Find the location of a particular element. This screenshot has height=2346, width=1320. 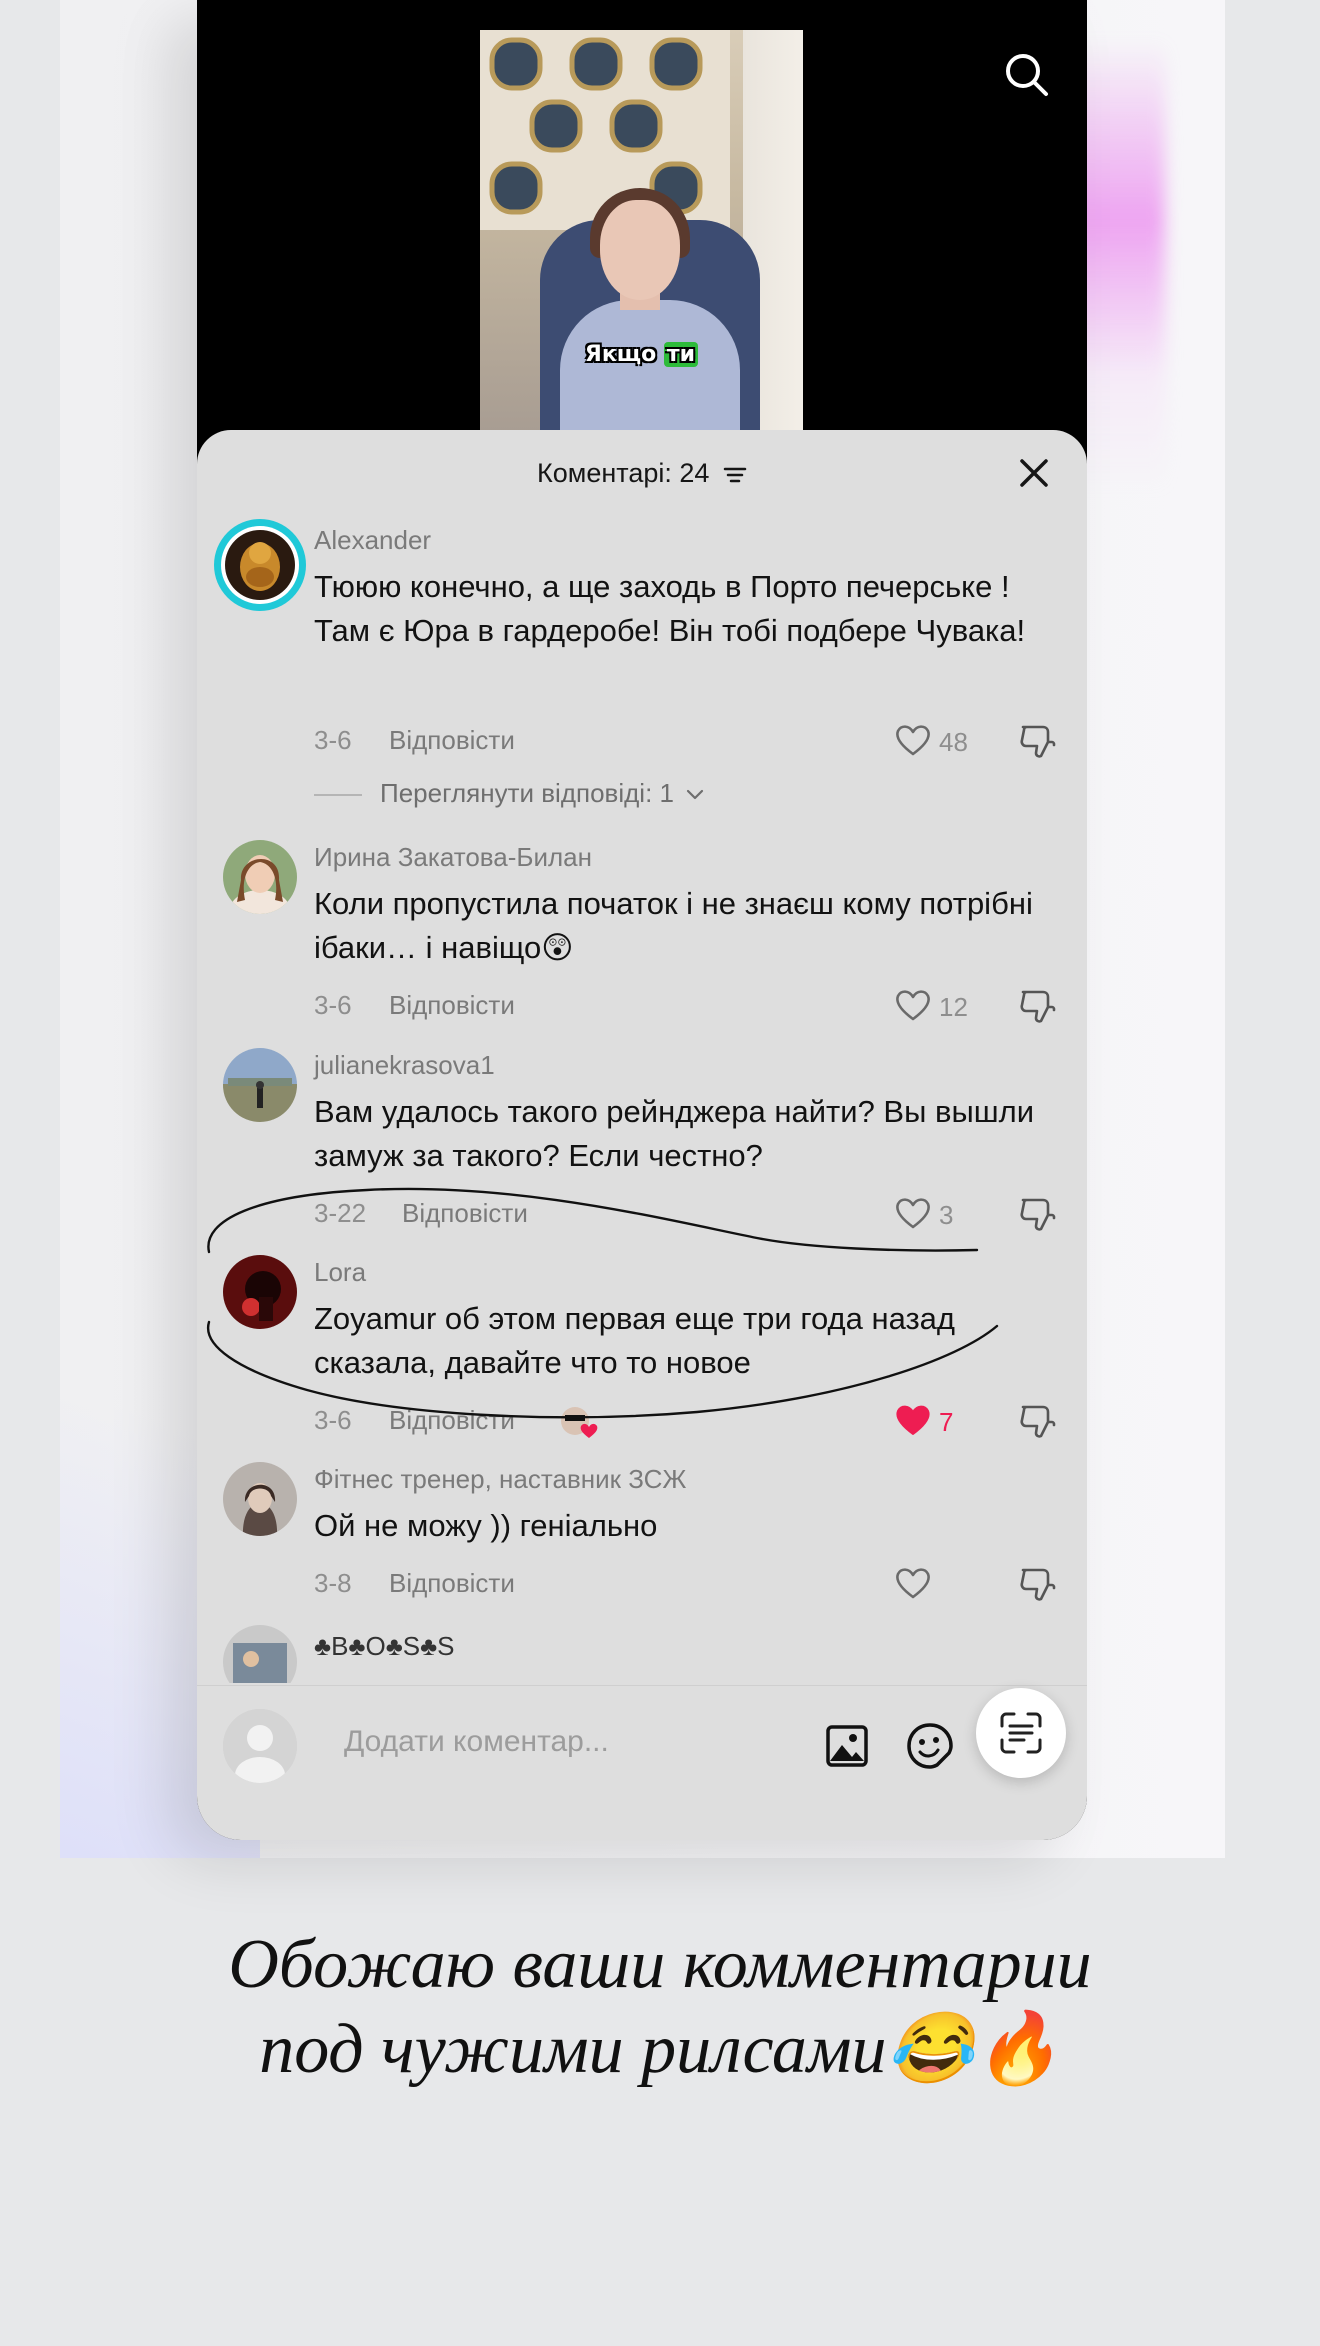

like-button: 12 is located at coordinates (949, 1006).